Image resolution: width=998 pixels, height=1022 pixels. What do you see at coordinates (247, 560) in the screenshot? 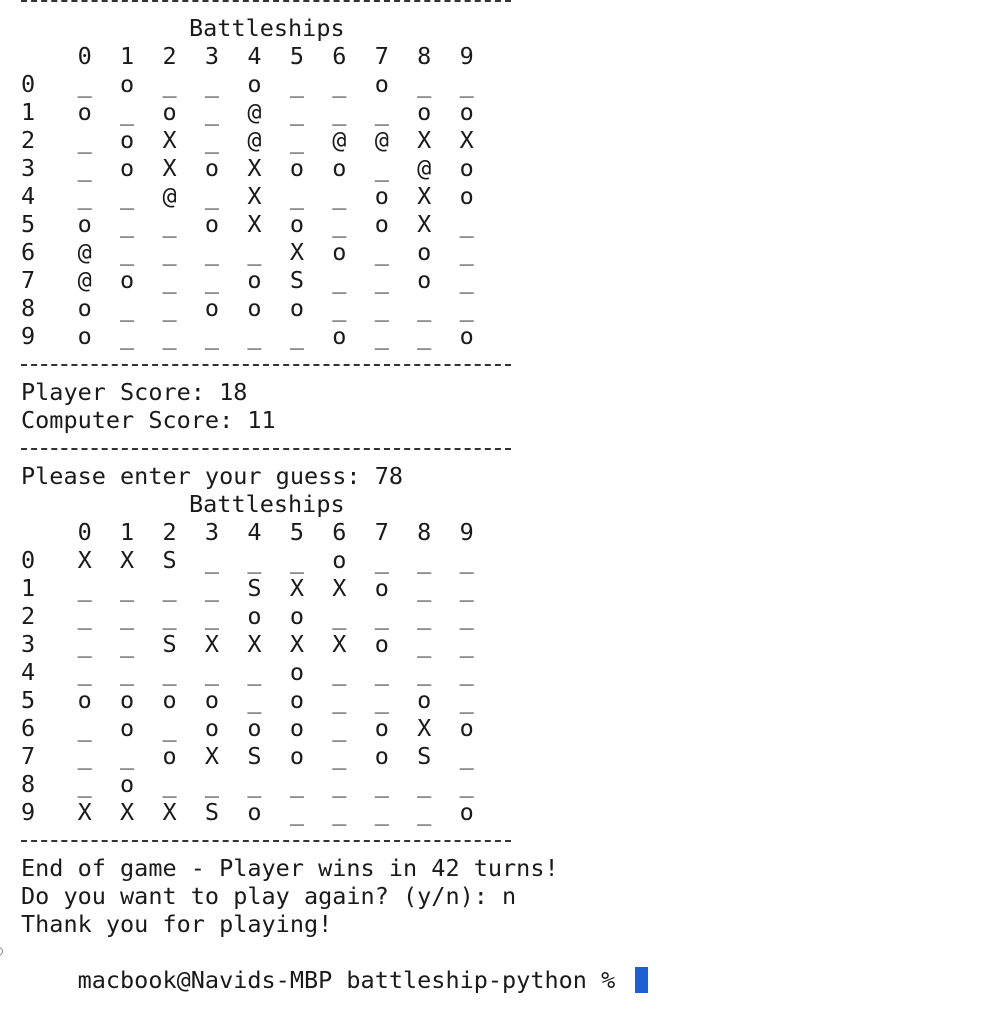
I see `board2-row: 0 X X S _ _ _ o _ _ _` at bounding box center [247, 560].